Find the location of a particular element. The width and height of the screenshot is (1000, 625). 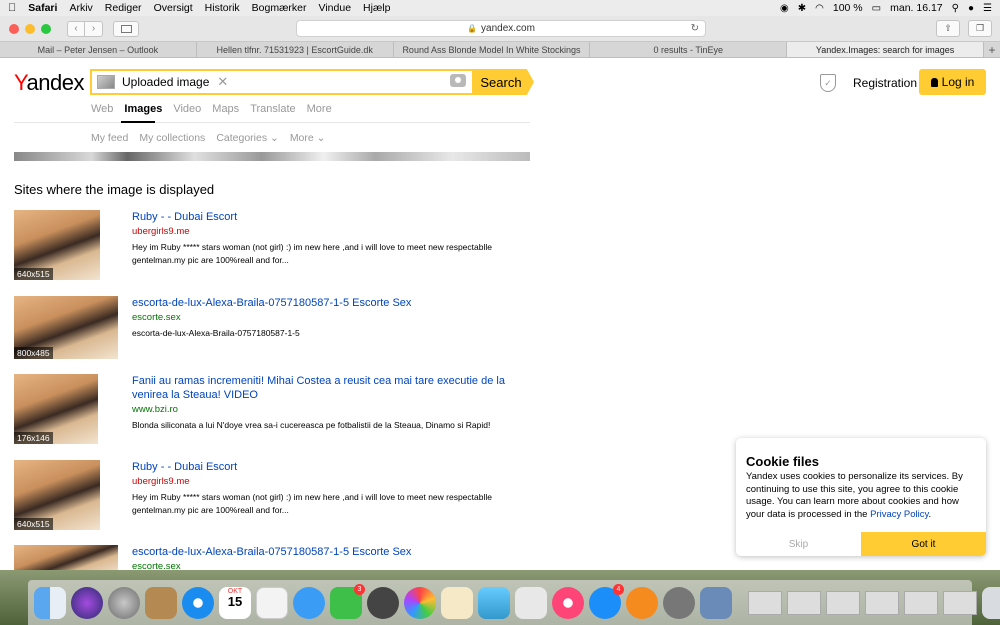

app-store-icon: 4 is located at coordinates (606, 601).